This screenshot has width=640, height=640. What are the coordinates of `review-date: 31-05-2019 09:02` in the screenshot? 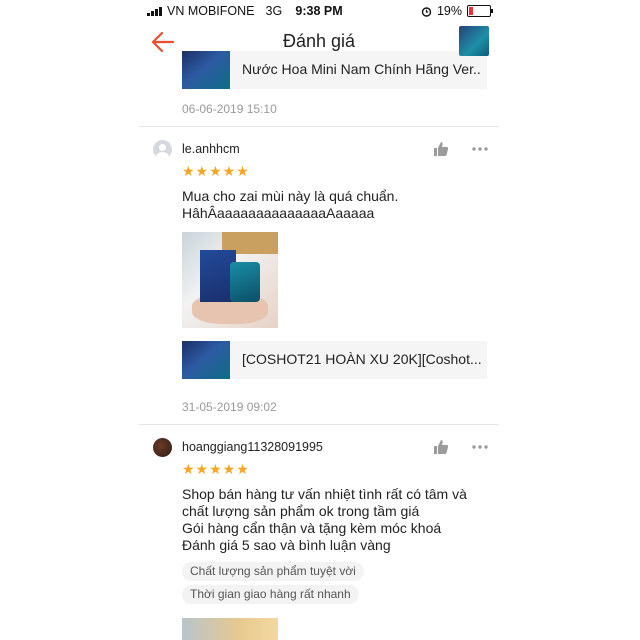 It's located at (229, 407).